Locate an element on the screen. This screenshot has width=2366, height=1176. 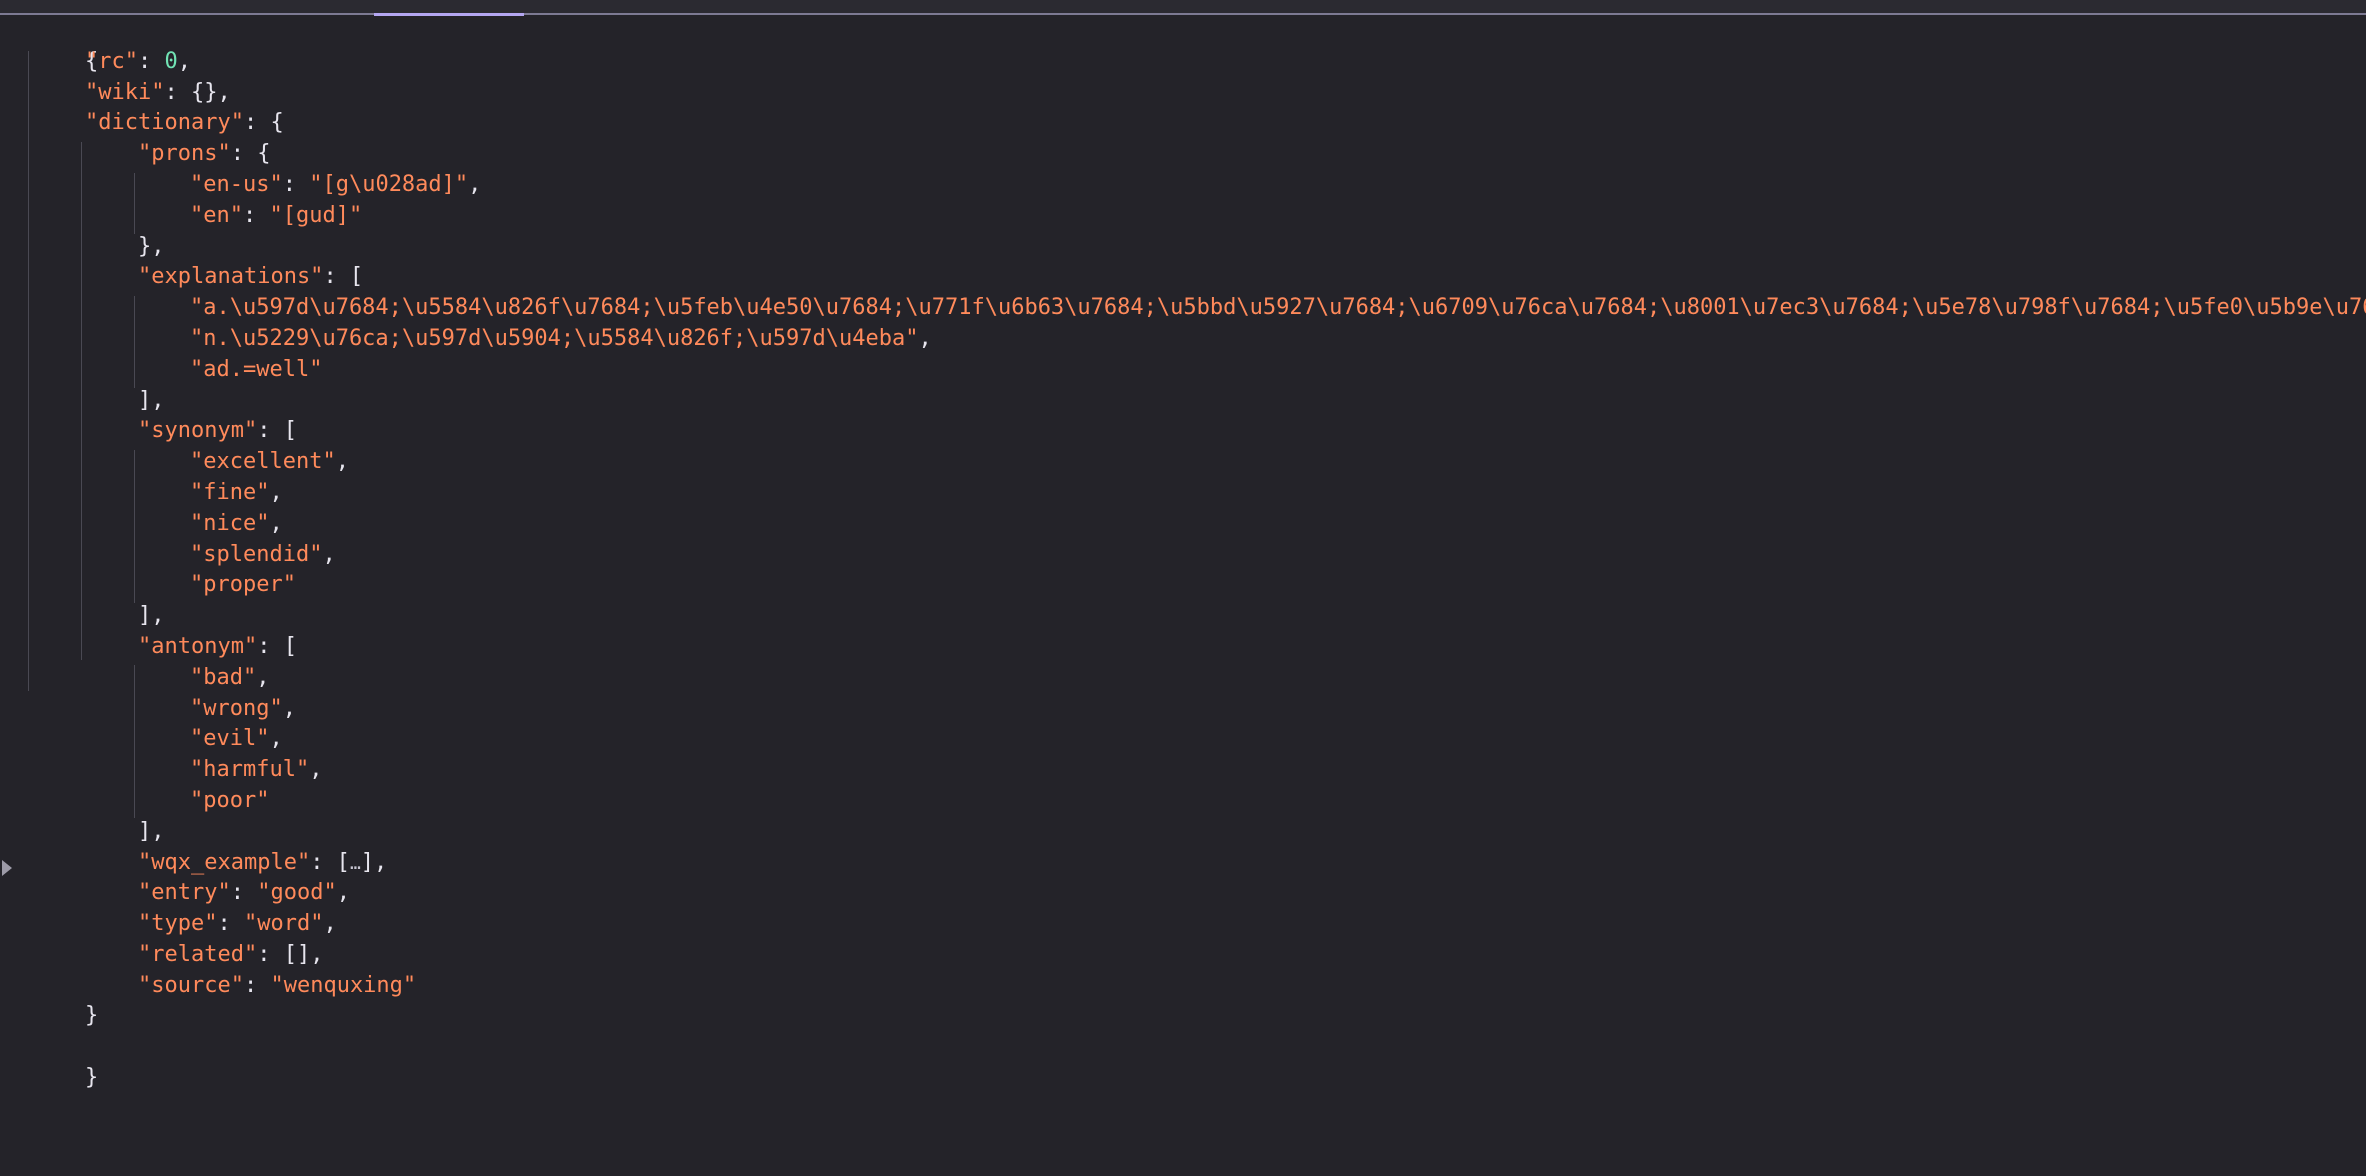
json-line-en: "en": "[gud]" is located at coordinates (276, 215).